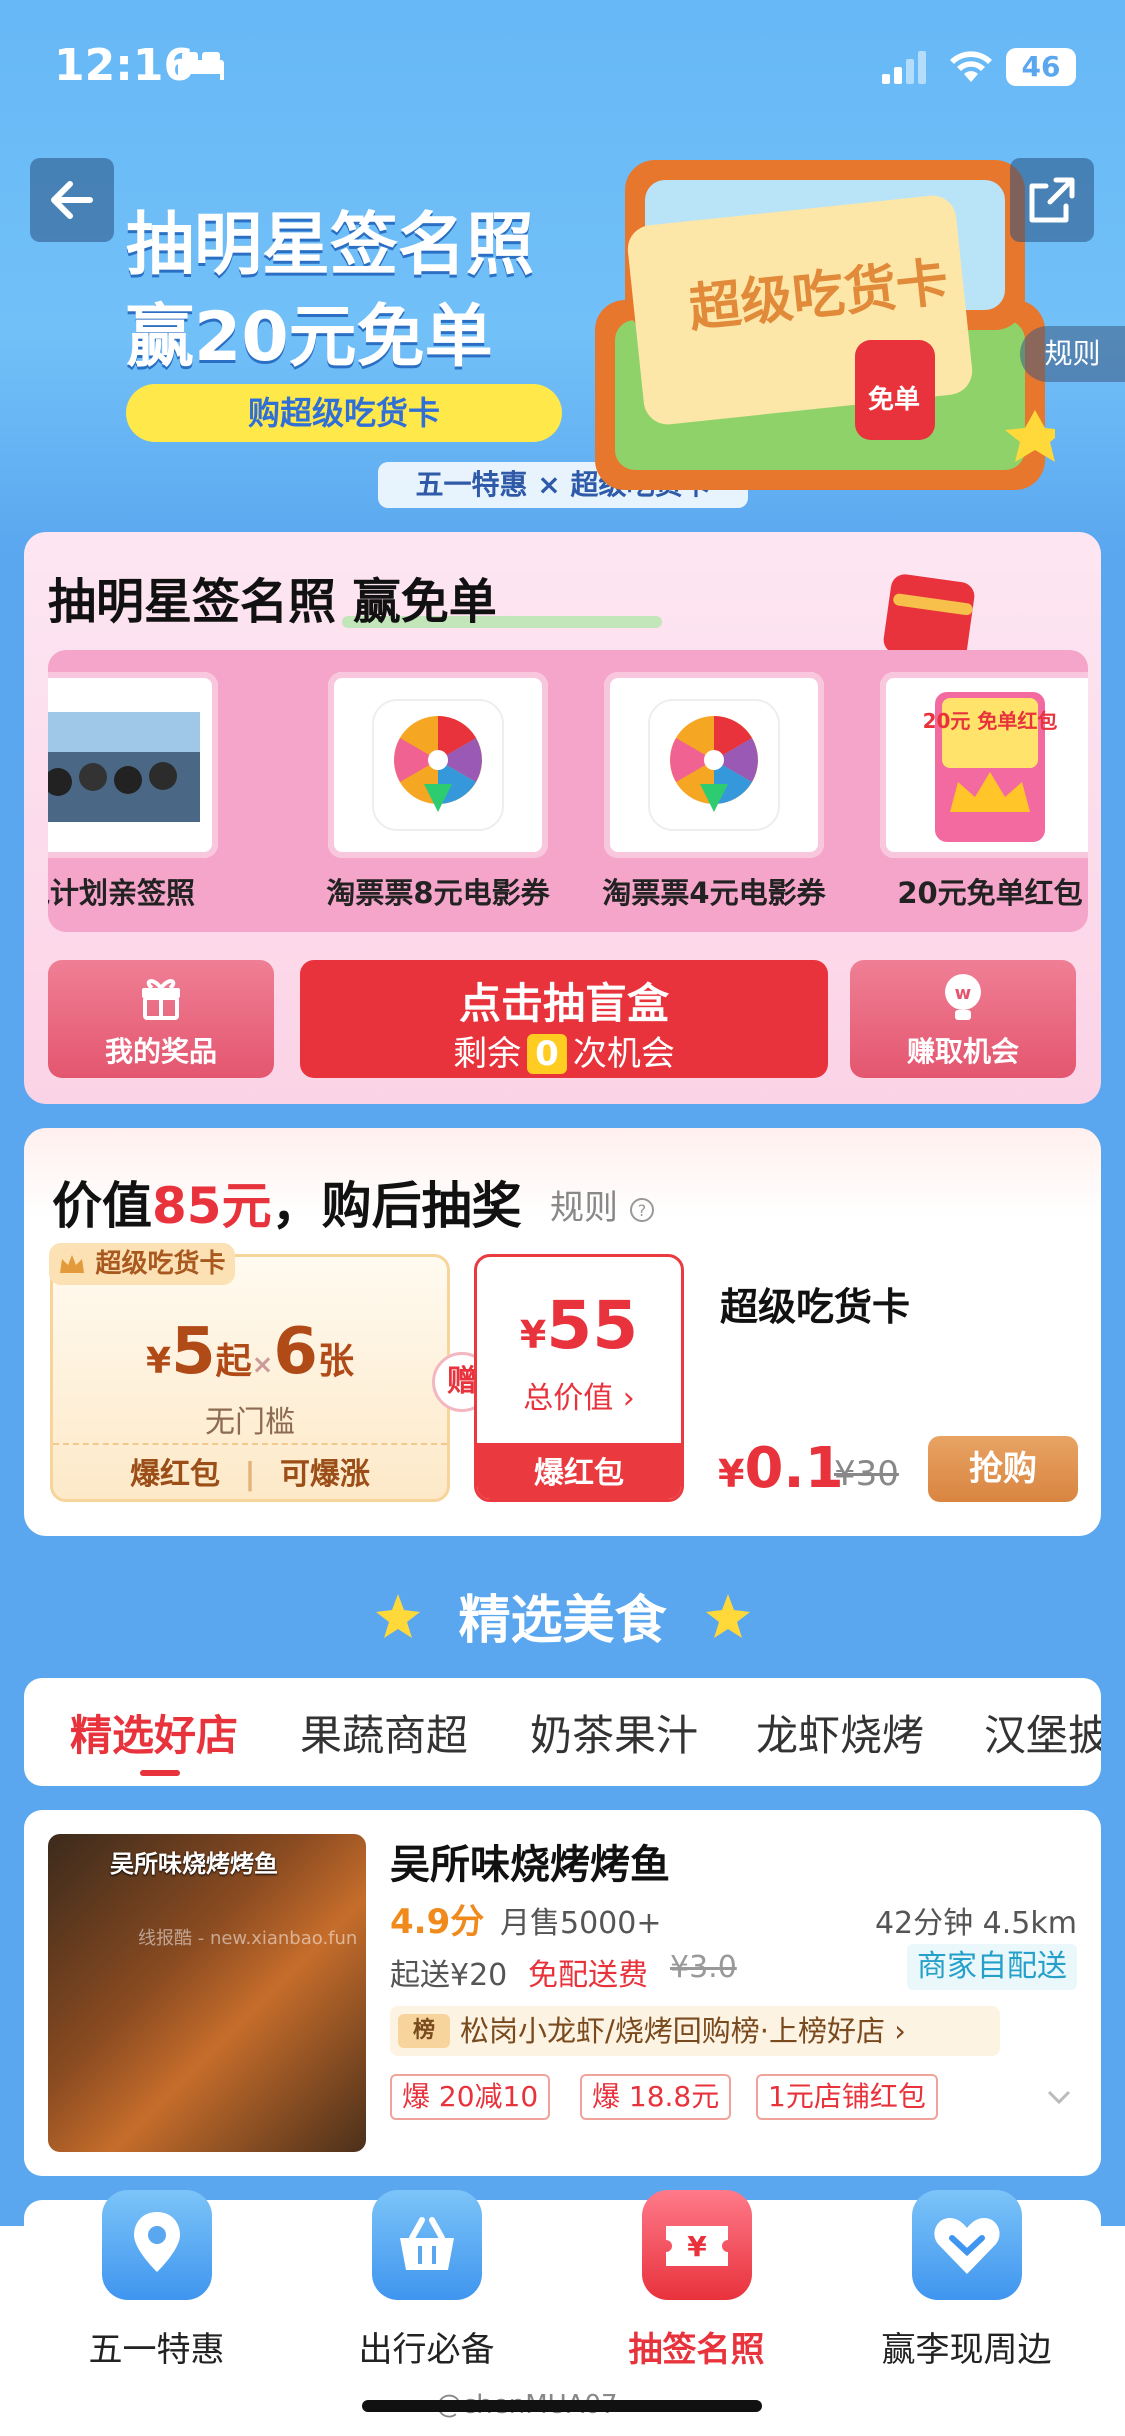  Describe the element at coordinates (1042, 1732) in the screenshot. I see `tab-burger-pizza: 汉堡披` at that location.